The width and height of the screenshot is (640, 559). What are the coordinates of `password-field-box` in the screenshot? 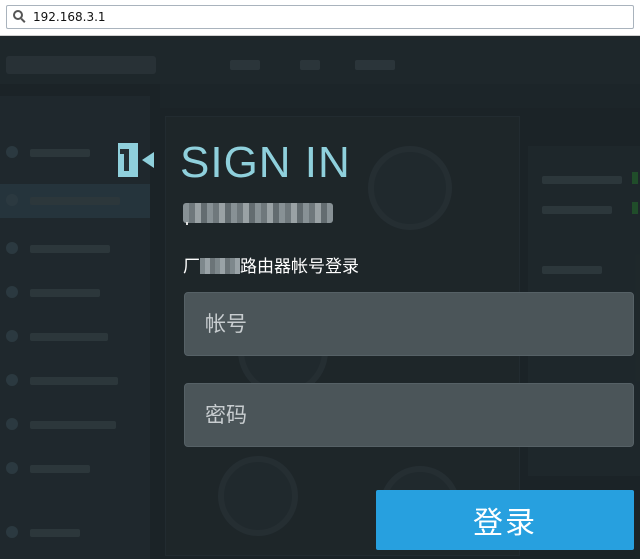 It's located at (409, 415).